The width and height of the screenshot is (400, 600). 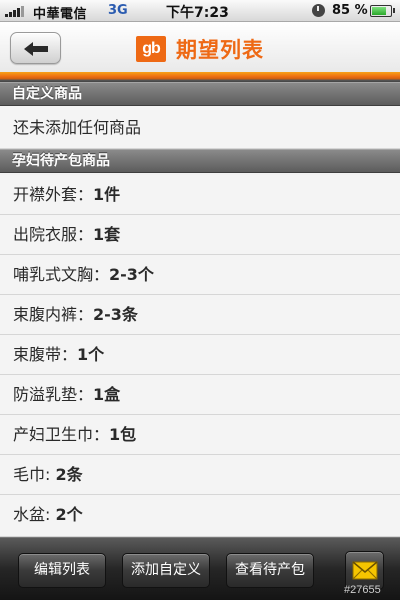 What do you see at coordinates (34, 514) in the screenshot?
I see `item-name: 水盆:` at bounding box center [34, 514].